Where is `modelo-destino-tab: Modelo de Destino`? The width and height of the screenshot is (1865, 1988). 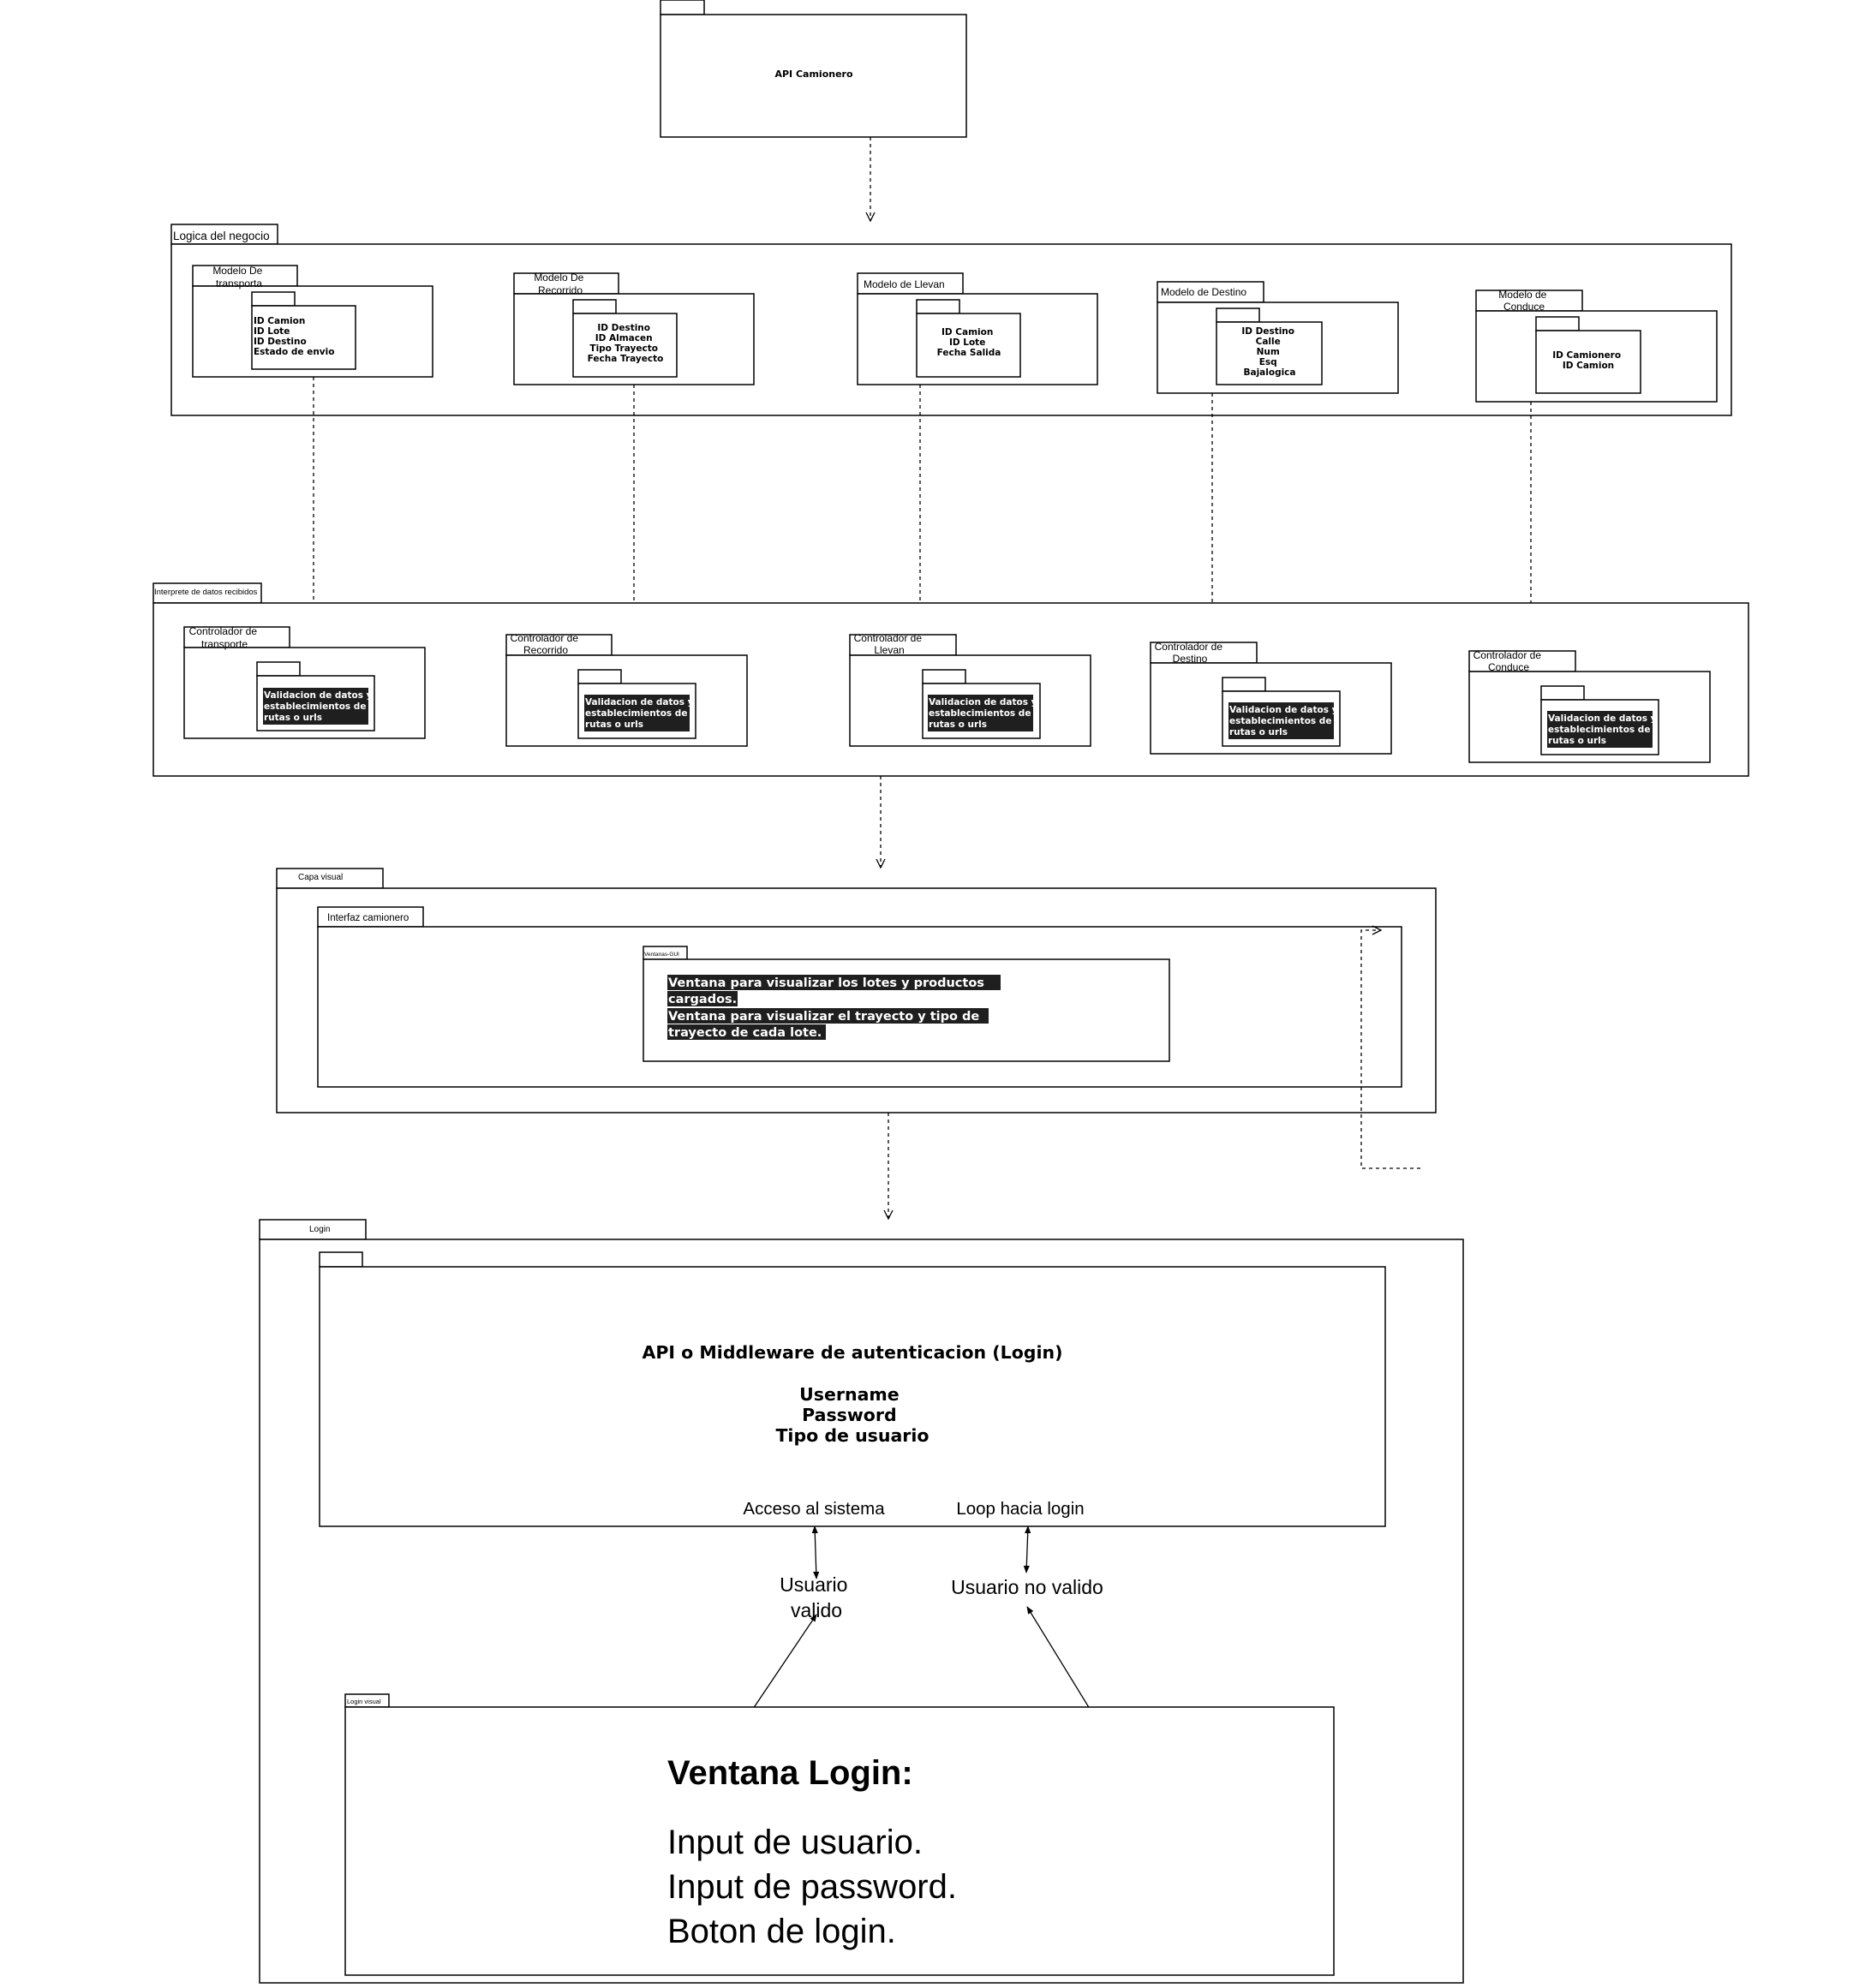 modelo-destino-tab: Modelo de Destino is located at coordinates (1203, 292).